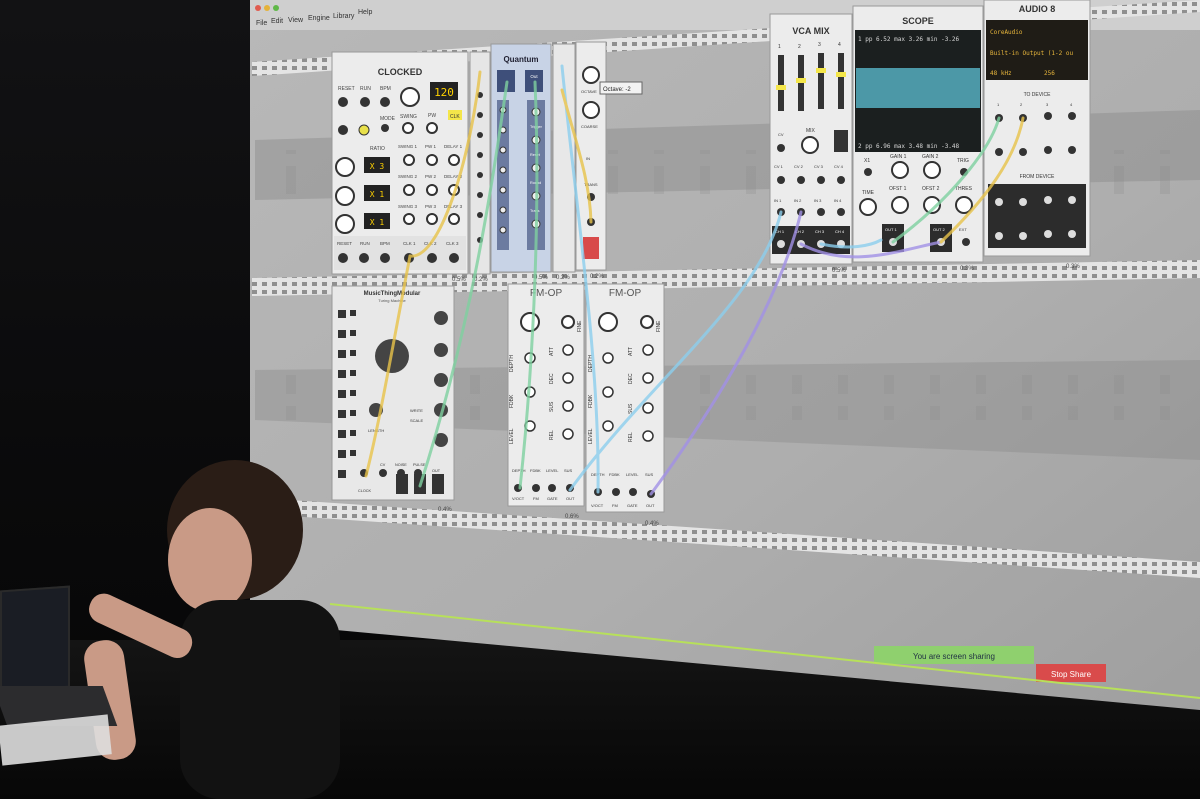 Image resolution: width=1200 pixels, height=799 pixels. Describe the element at coordinates (900, 205) in the screenshot. I see `ofst1-knob` at that location.